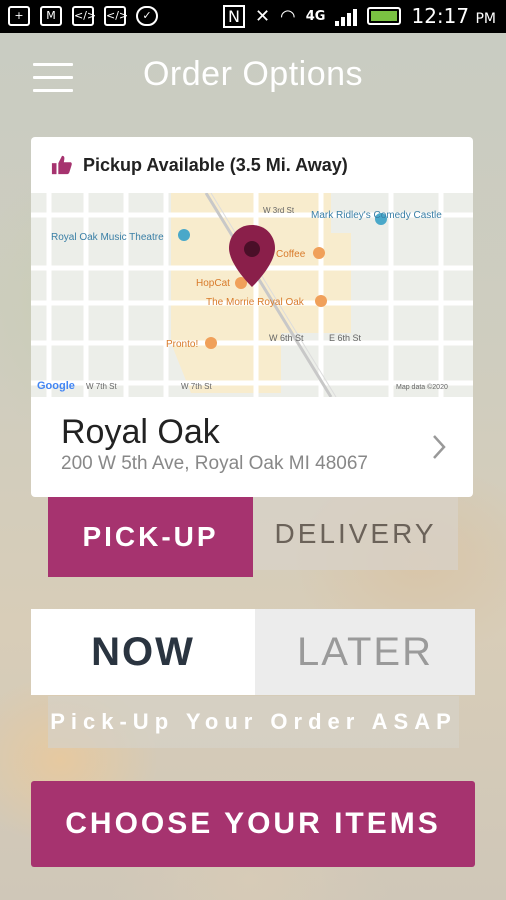  What do you see at coordinates (211, 343) in the screenshot?
I see `pronto-pin-icon` at bounding box center [211, 343].